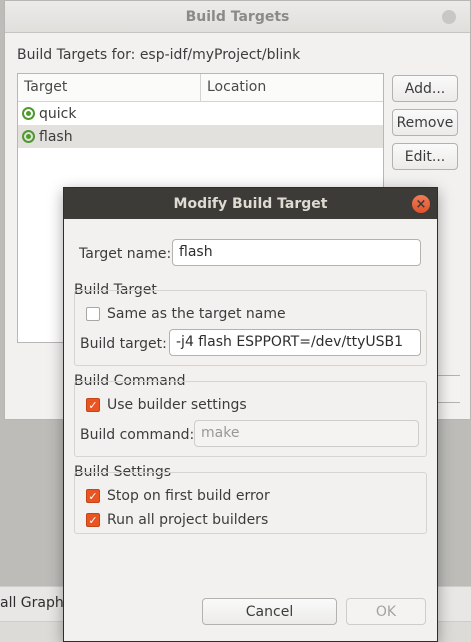 The width and height of the screenshot is (471, 642). Describe the element at coordinates (109, 87) in the screenshot. I see `column-header-target: Target` at that location.